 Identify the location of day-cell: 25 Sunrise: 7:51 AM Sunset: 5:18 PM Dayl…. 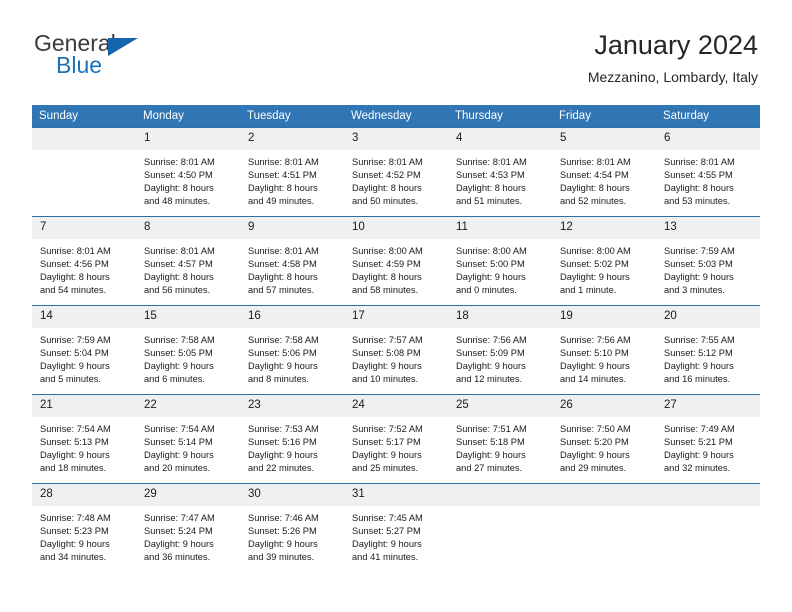
(500, 439).